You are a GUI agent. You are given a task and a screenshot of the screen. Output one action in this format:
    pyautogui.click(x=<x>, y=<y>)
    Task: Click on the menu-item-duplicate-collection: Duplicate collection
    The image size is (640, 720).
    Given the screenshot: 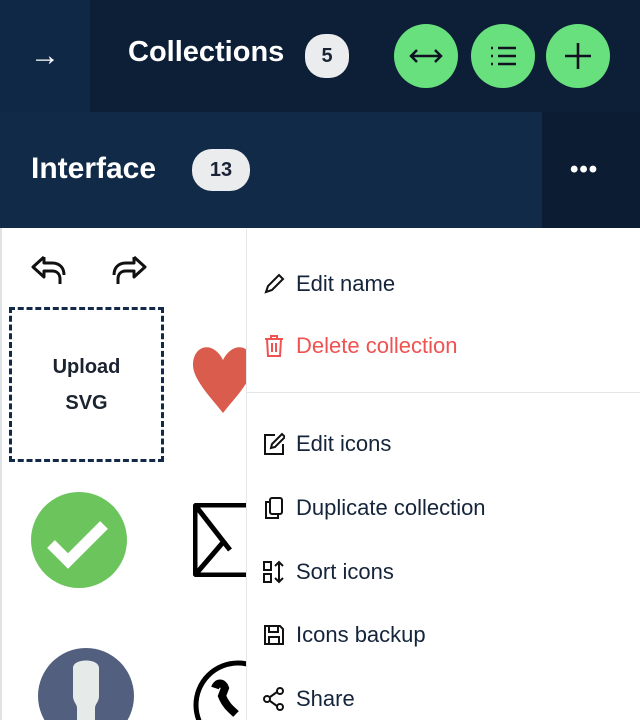 What is the action you would take?
    pyautogui.click(x=374, y=508)
    